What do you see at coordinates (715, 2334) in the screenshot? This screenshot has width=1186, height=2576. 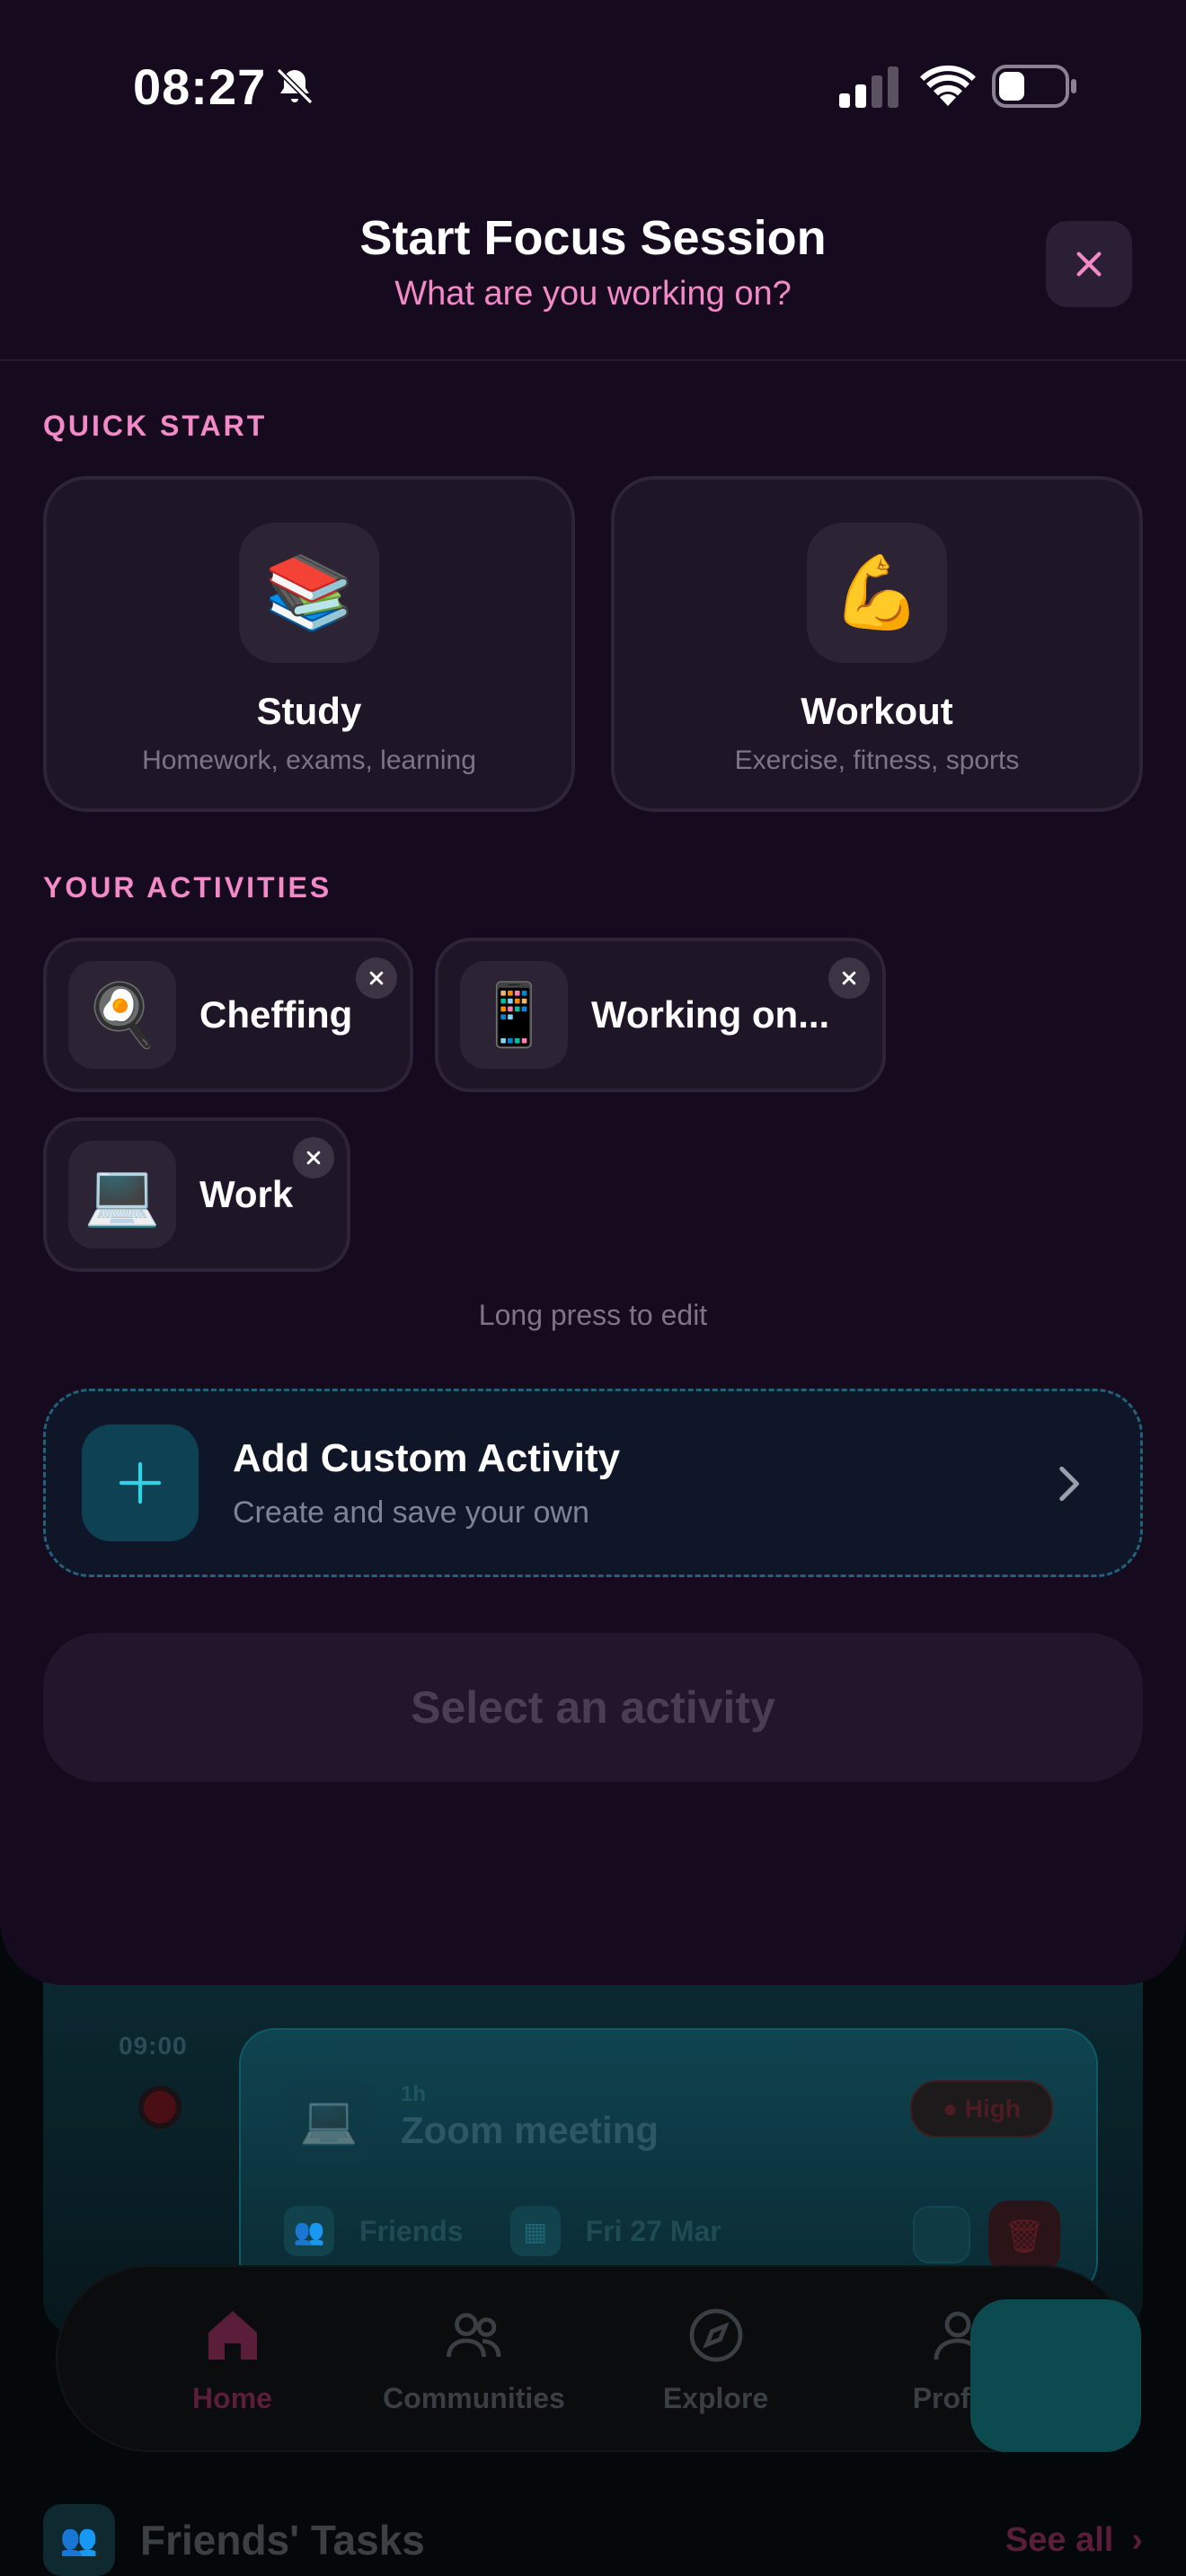 I see `compass-icon` at bounding box center [715, 2334].